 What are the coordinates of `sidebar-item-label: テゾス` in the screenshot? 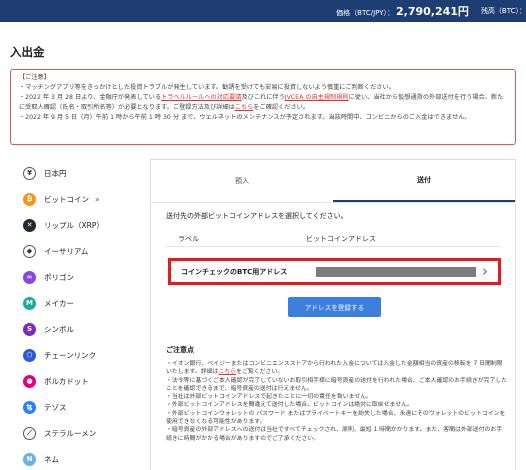 It's located at (55, 407).